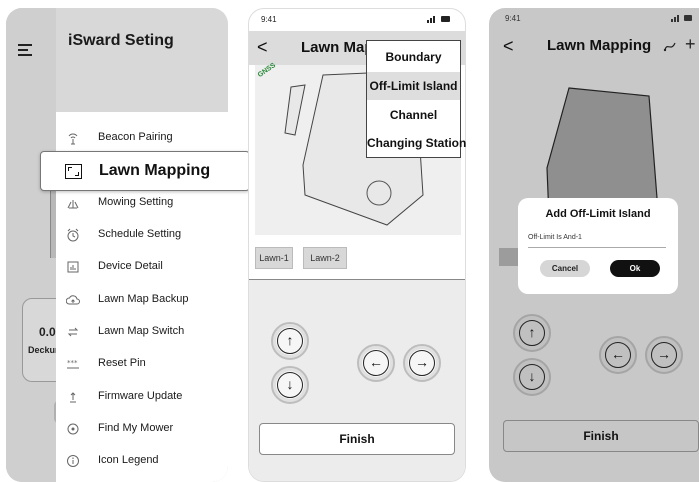 The width and height of the screenshot is (699, 482). What do you see at coordinates (413, 86) in the screenshot?
I see `dropdown-item-off-limit-island: Off-Limit Island` at bounding box center [413, 86].